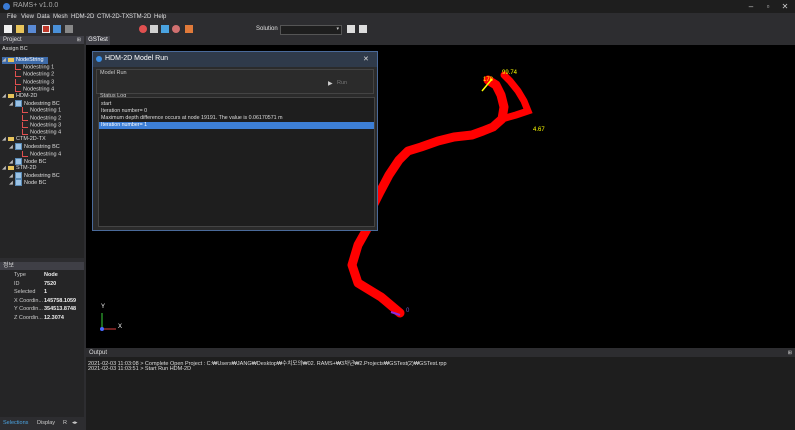 The width and height of the screenshot is (795, 430). What do you see at coordinates (15, 49) in the screenshot?
I see `assign-bc-label: Assign BC` at bounding box center [15, 49].